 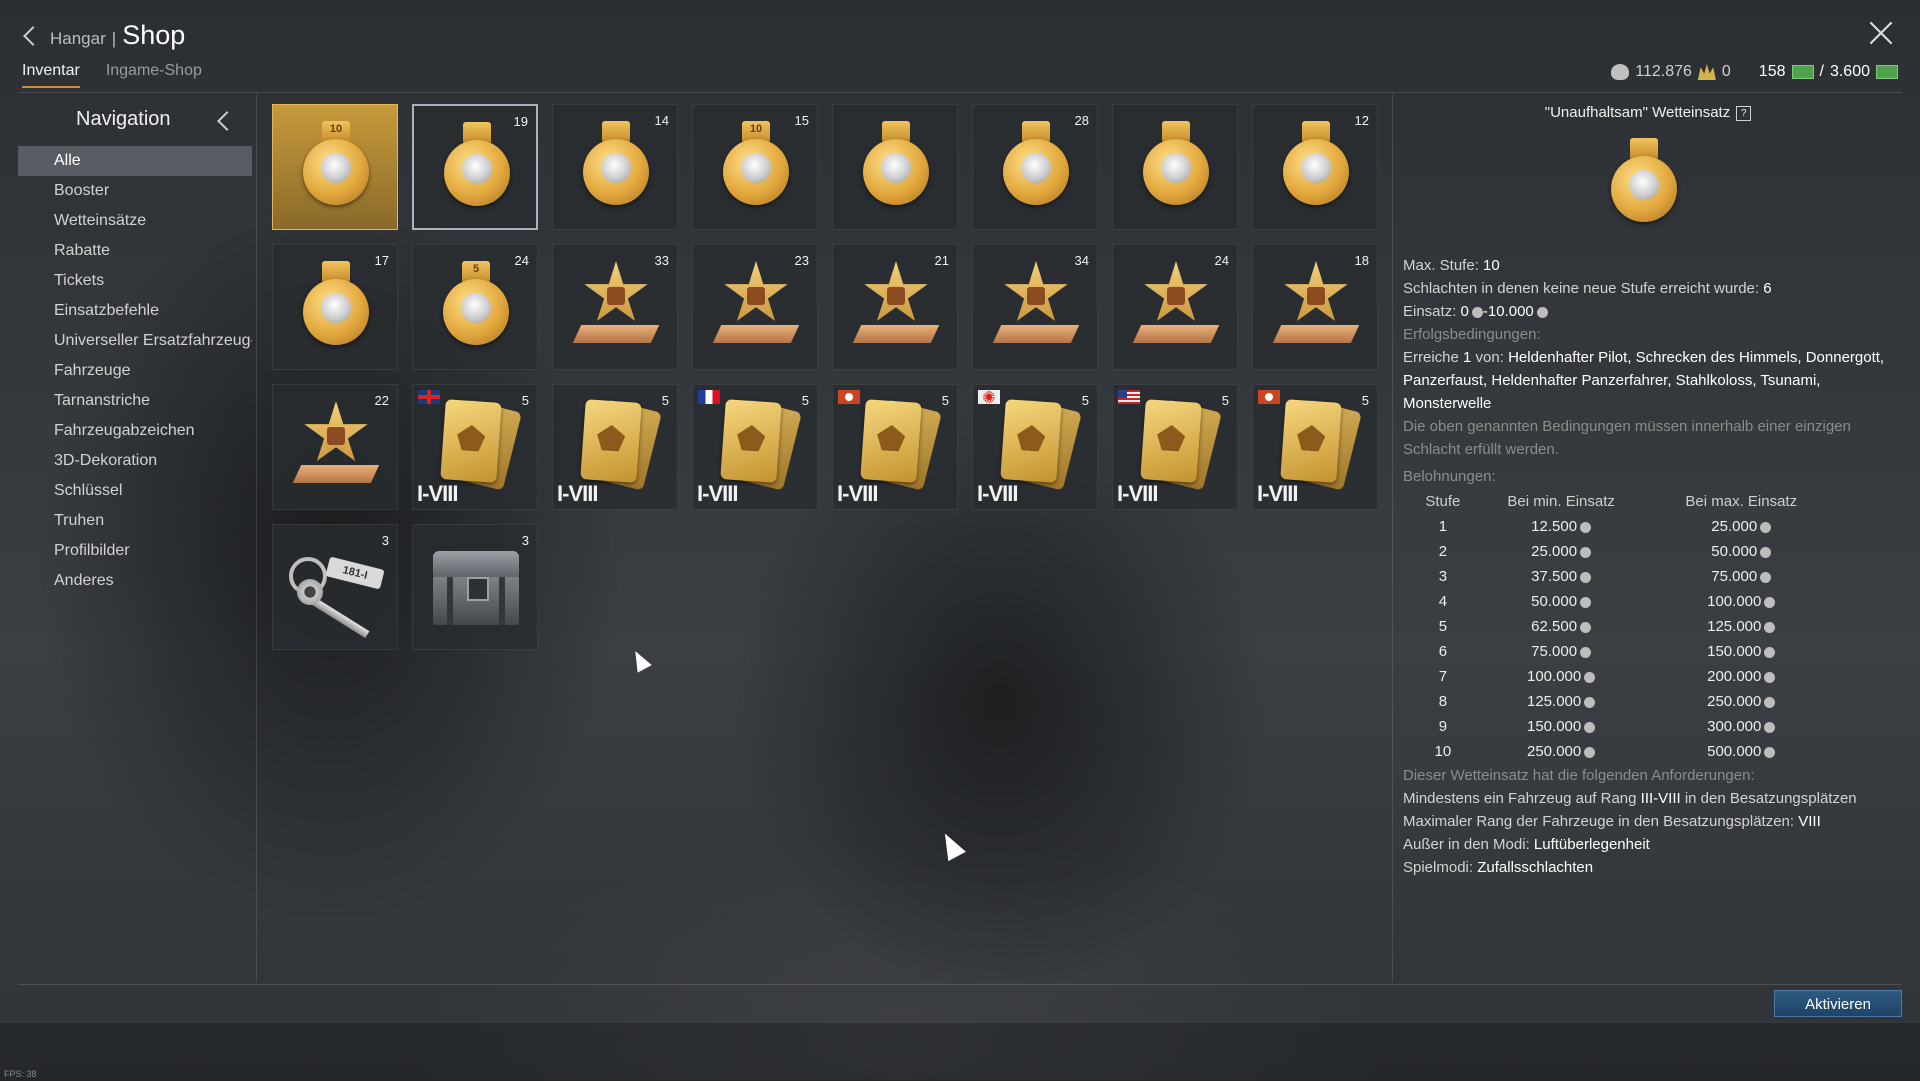 I want to click on reward-row: 9 150.000 300.000, so click(x=1623, y=726).